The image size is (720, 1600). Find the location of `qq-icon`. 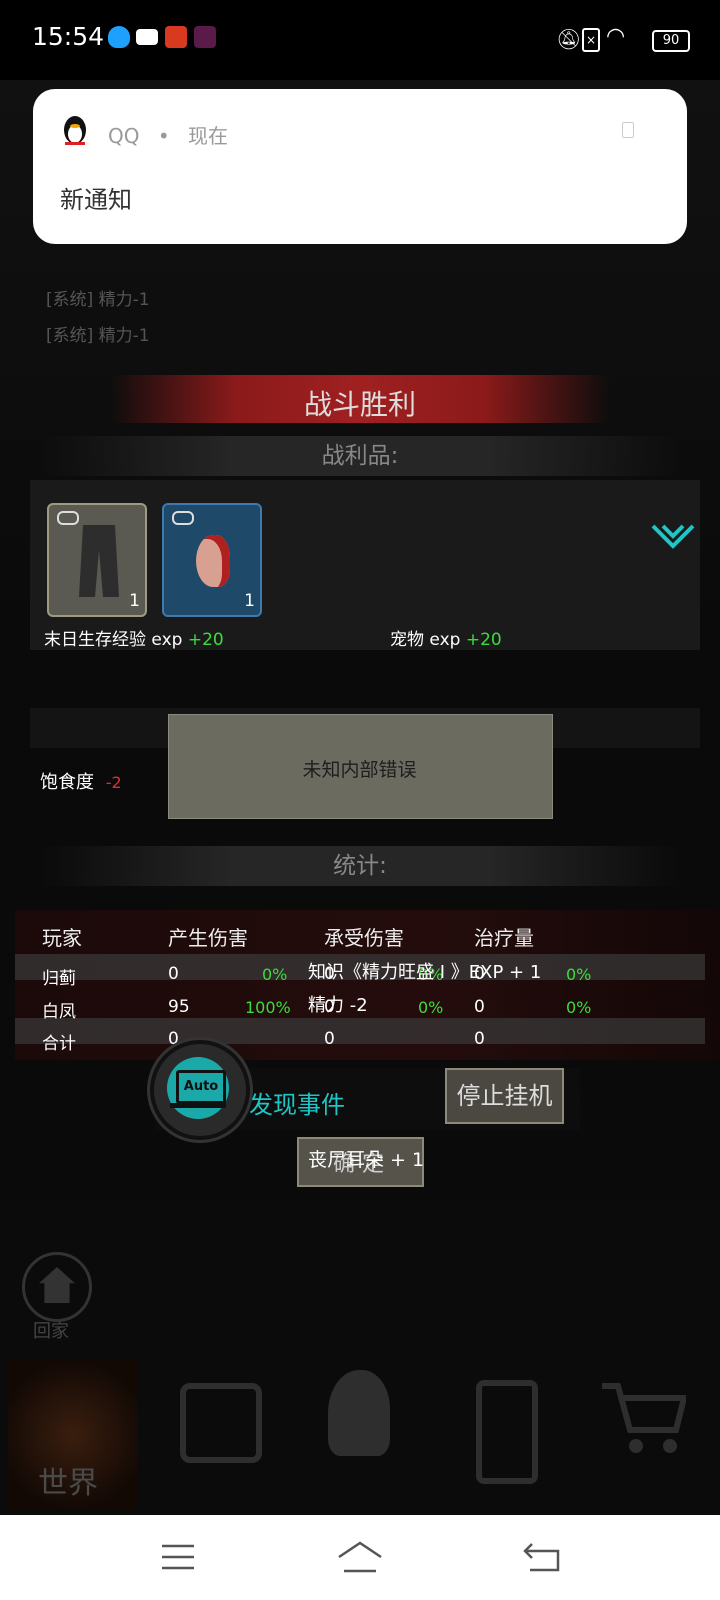

qq-icon is located at coordinates (119, 37).